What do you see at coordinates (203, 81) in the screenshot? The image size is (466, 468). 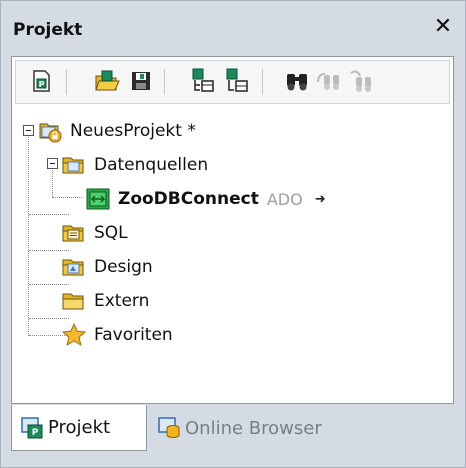 I see `add-to-project-icon` at bounding box center [203, 81].